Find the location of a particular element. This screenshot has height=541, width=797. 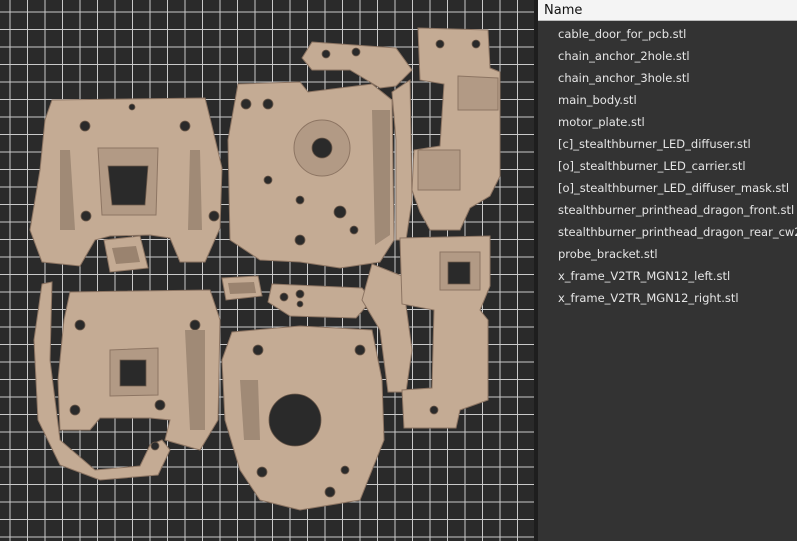

list-item: stealthburner_printhead_dragon_front.stl is located at coordinates (667, 210).